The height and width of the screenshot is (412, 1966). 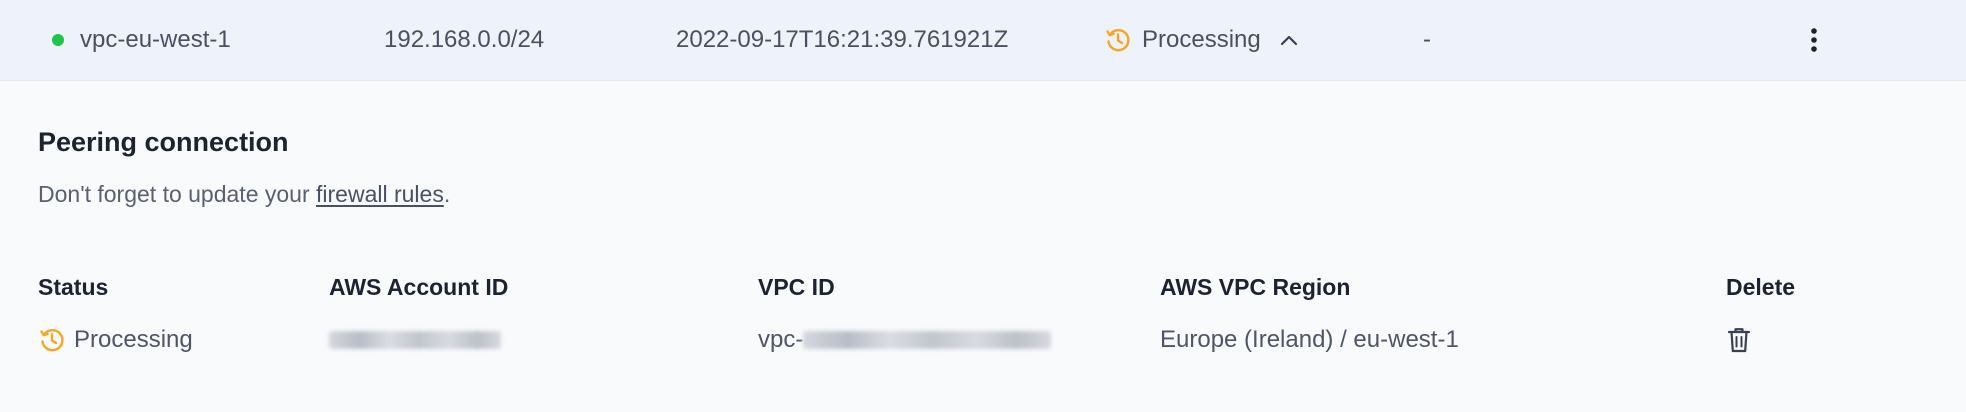 I want to click on vpc-created-timestamp: 2022-09-17T16:21:39.761921Z, so click(x=842, y=39).